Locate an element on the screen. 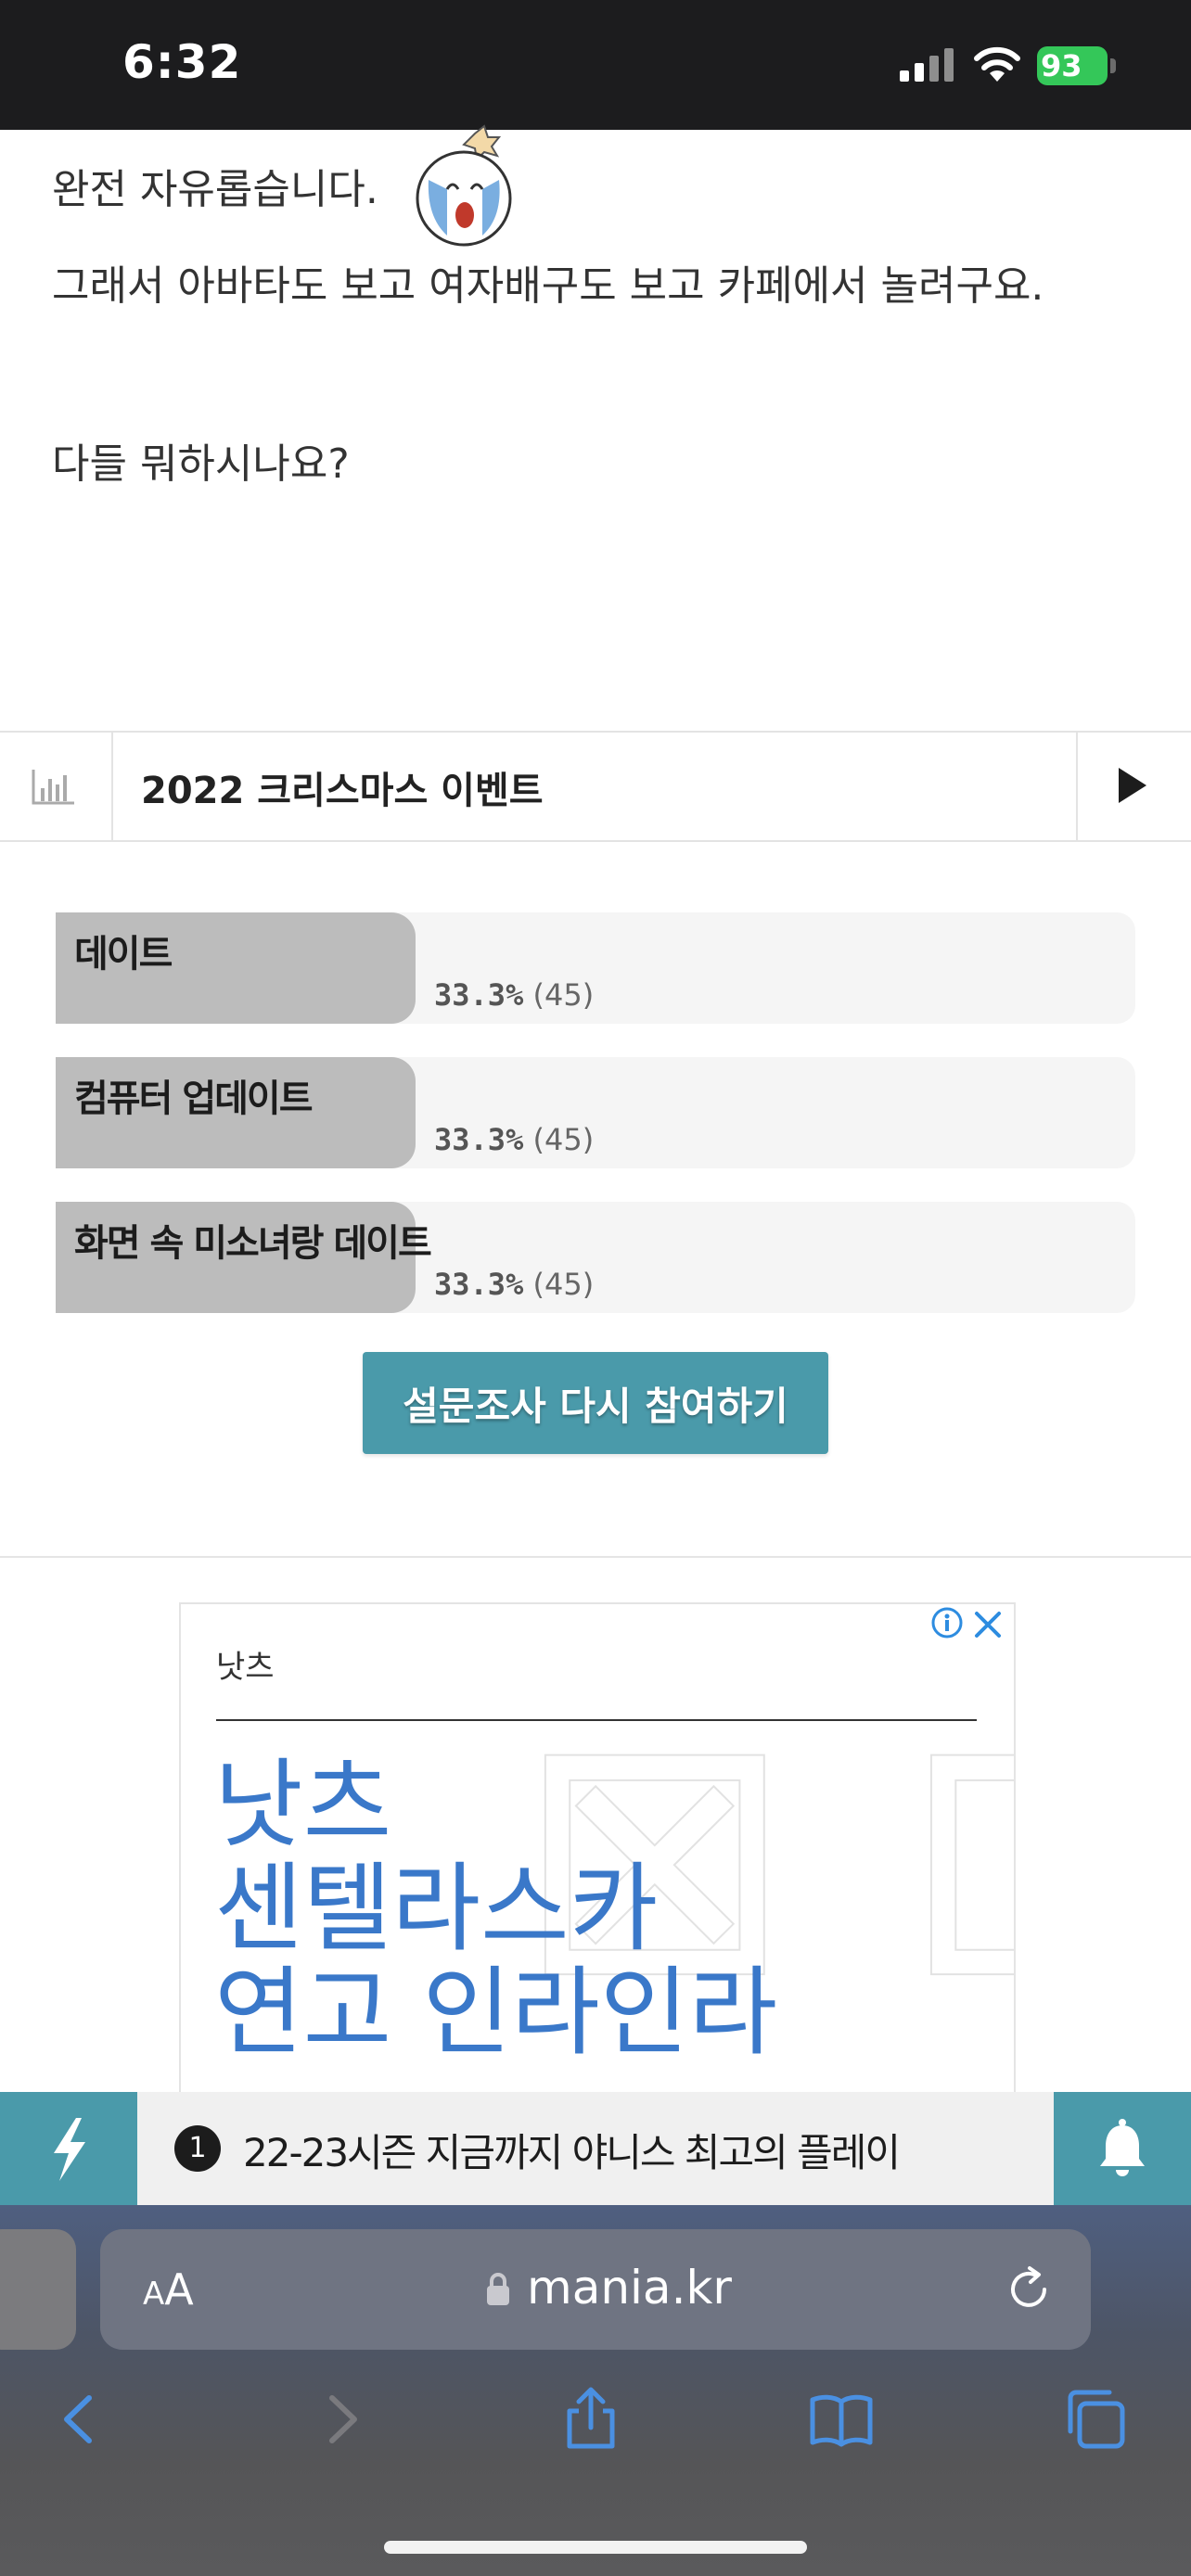 This screenshot has width=1191, height=2576. battery-level: 93 is located at coordinates (1061, 66).